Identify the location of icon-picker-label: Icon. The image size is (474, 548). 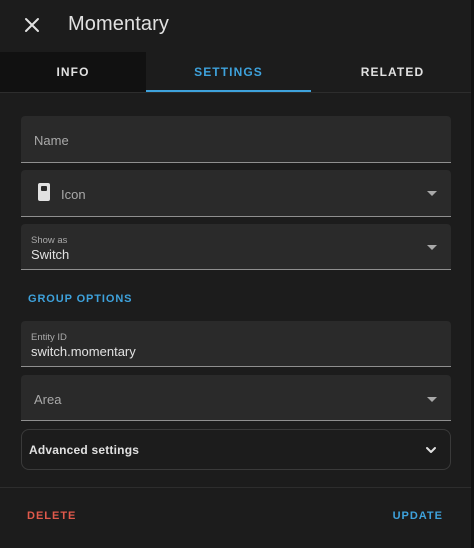
(73, 194).